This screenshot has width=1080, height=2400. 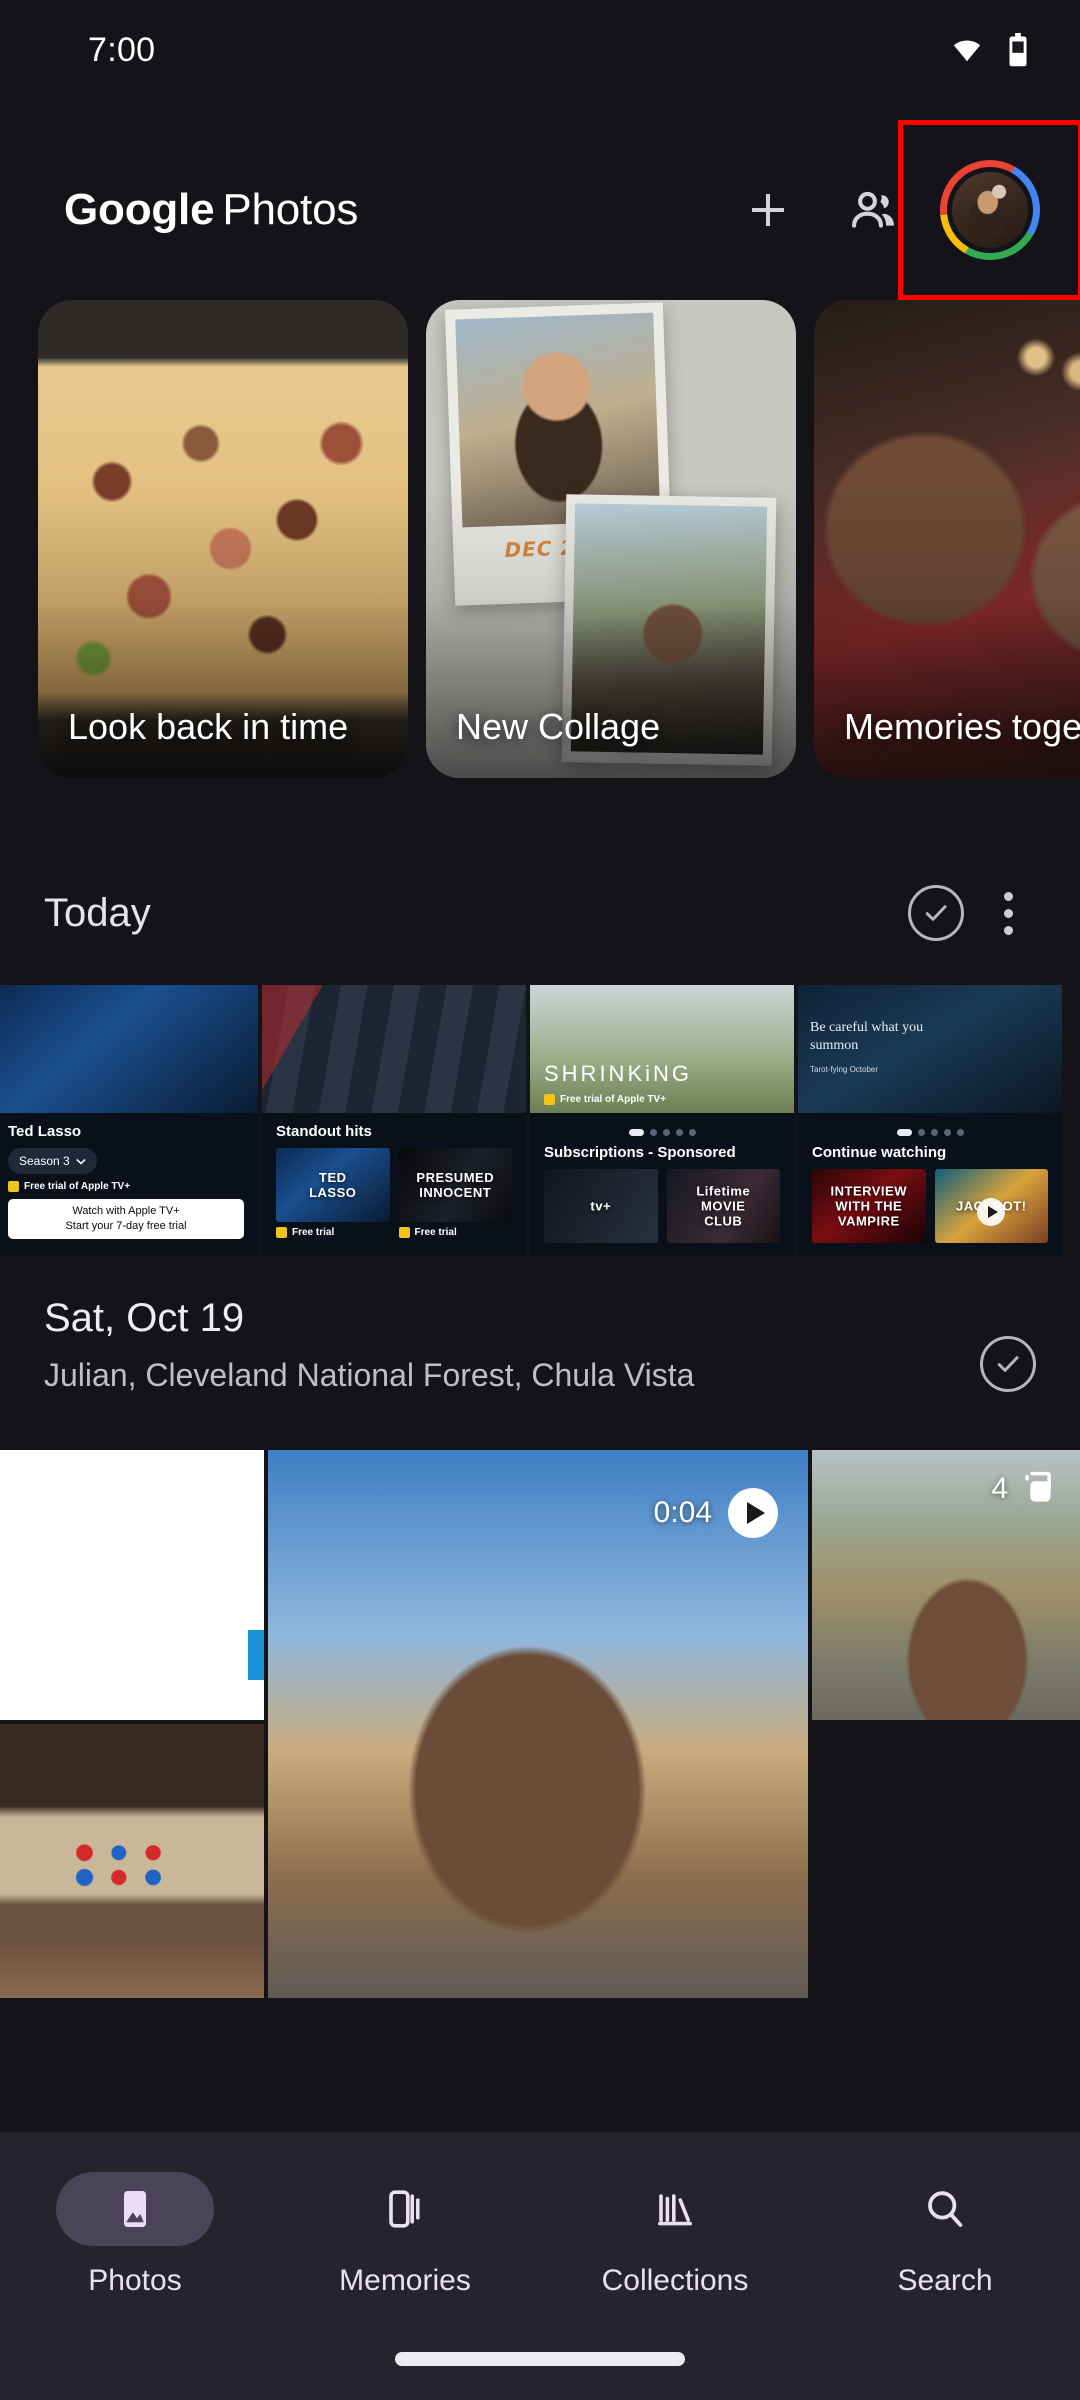 I want to click on nav-item-memories: Memories, so click(x=405, y=2235).